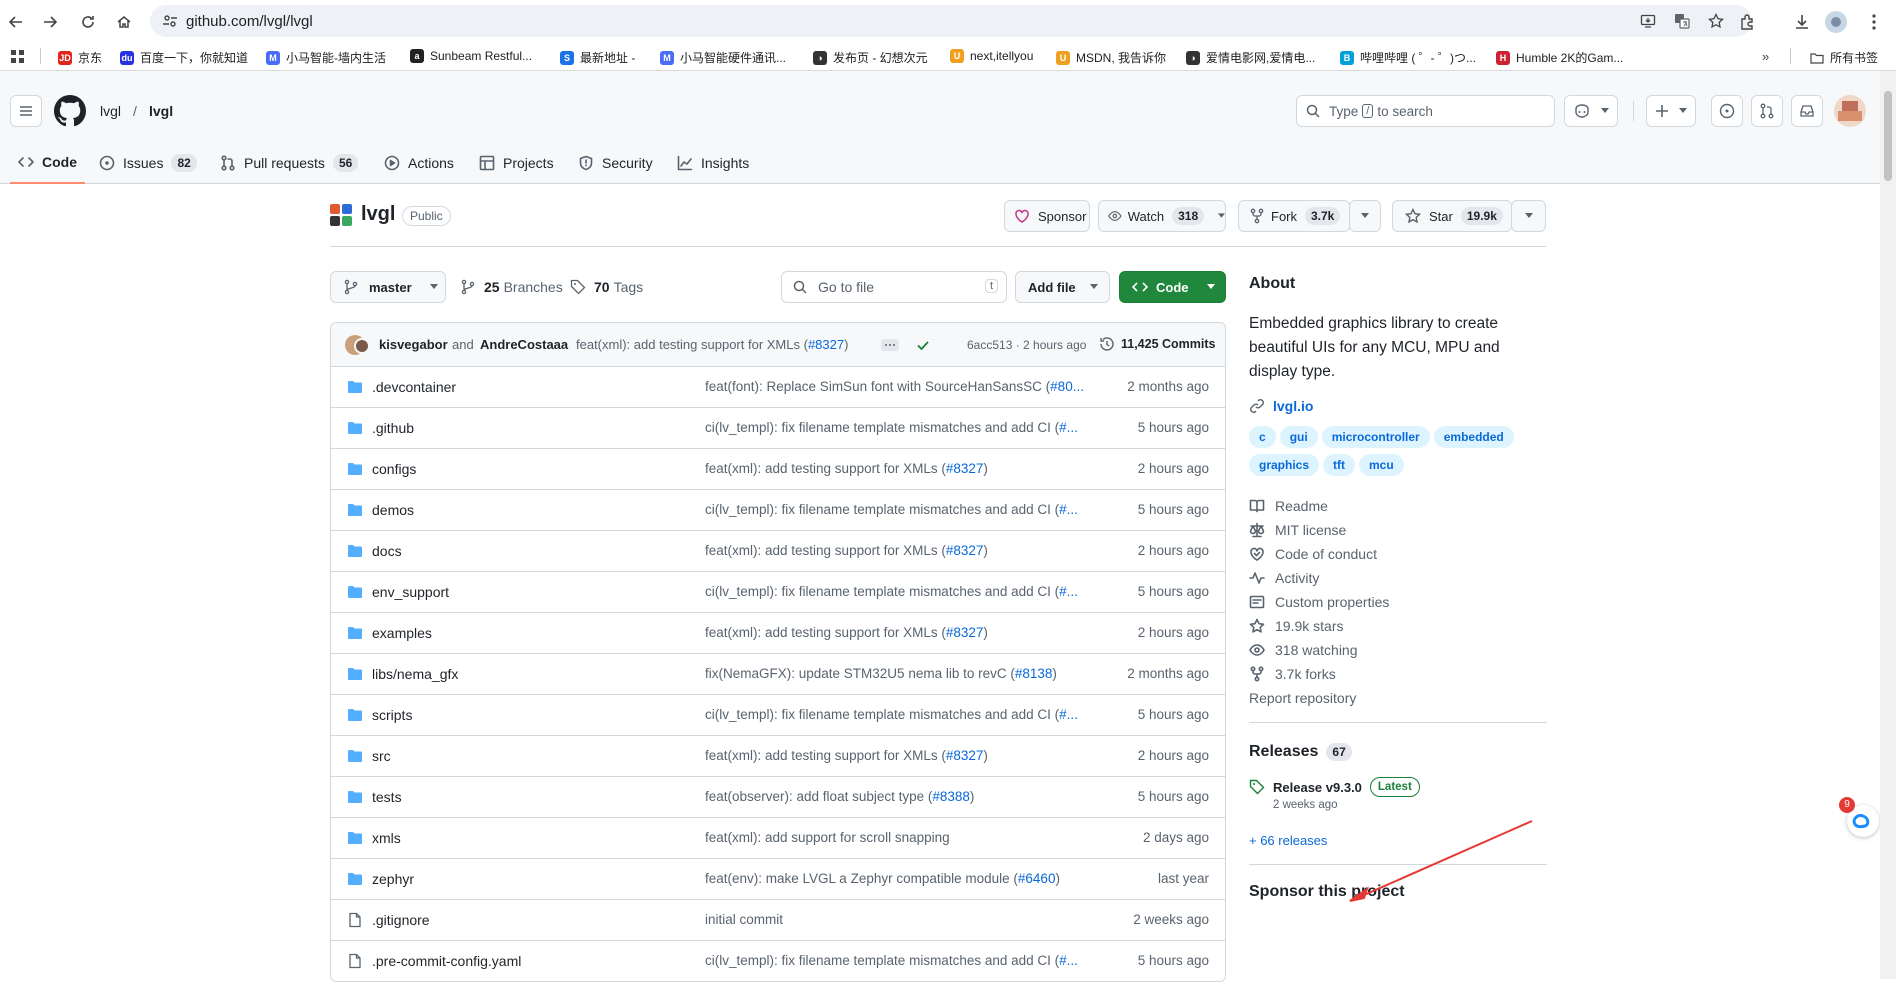 This screenshot has width=1896, height=982. What do you see at coordinates (870, 57) in the screenshot?
I see `bookmark-item: ◑ 发布页 - 幻想次元` at bounding box center [870, 57].